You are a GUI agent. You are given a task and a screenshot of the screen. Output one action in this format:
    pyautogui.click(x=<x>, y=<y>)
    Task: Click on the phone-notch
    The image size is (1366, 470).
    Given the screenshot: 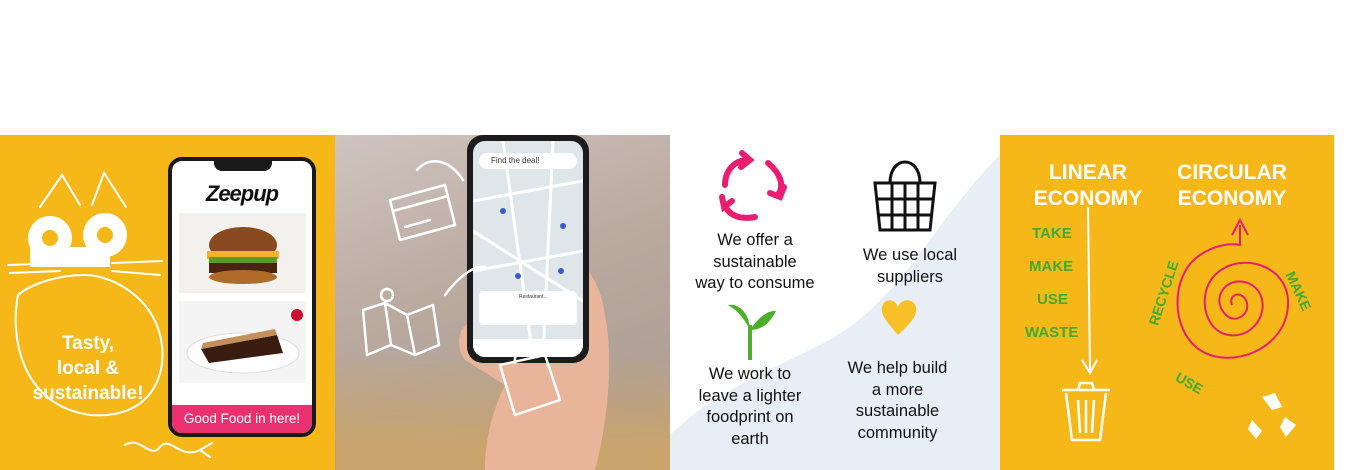 What is the action you would take?
    pyautogui.click(x=243, y=166)
    